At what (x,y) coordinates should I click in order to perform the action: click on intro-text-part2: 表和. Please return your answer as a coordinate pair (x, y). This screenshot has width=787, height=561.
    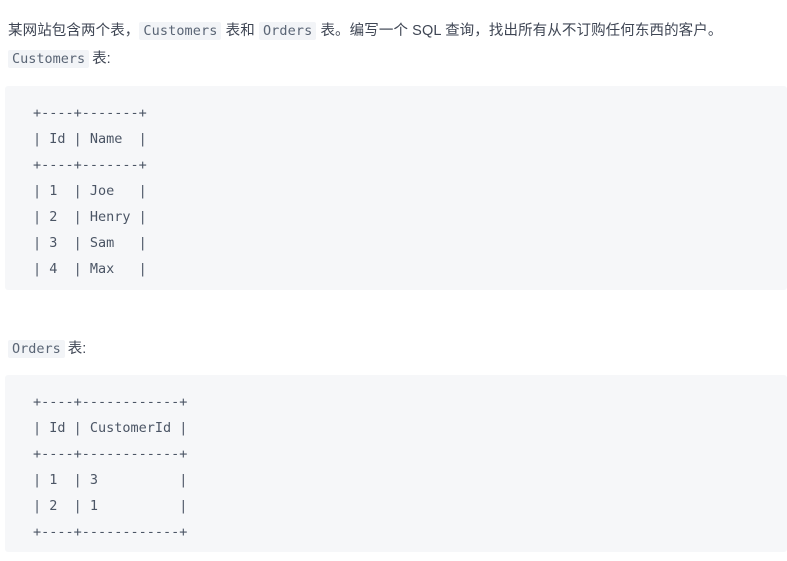
    Looking at the image, I should click on (240, 30).